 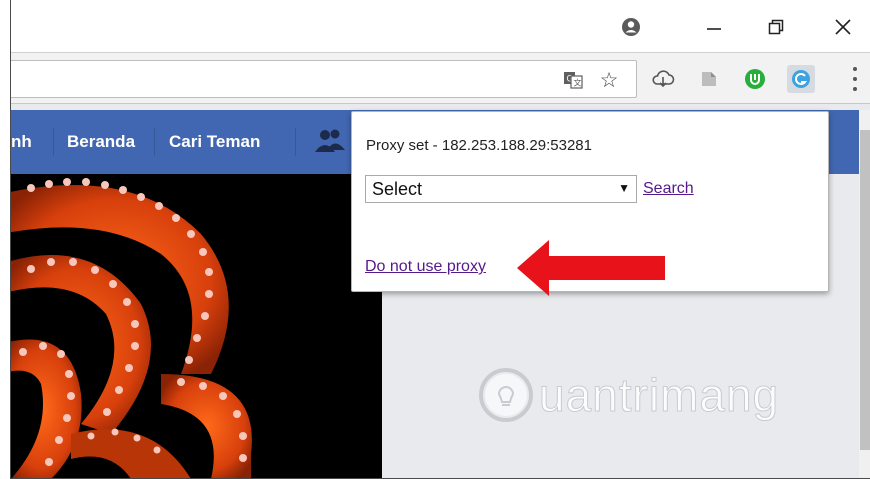 I want to click on watermark-text: uantrimang, so click(x=659, y=395).